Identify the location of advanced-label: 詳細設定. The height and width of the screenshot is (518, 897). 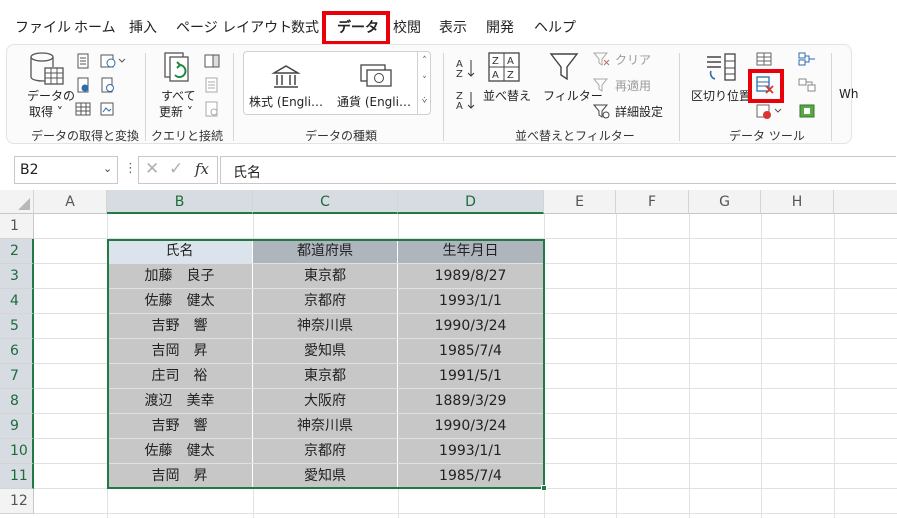
(639, 111).